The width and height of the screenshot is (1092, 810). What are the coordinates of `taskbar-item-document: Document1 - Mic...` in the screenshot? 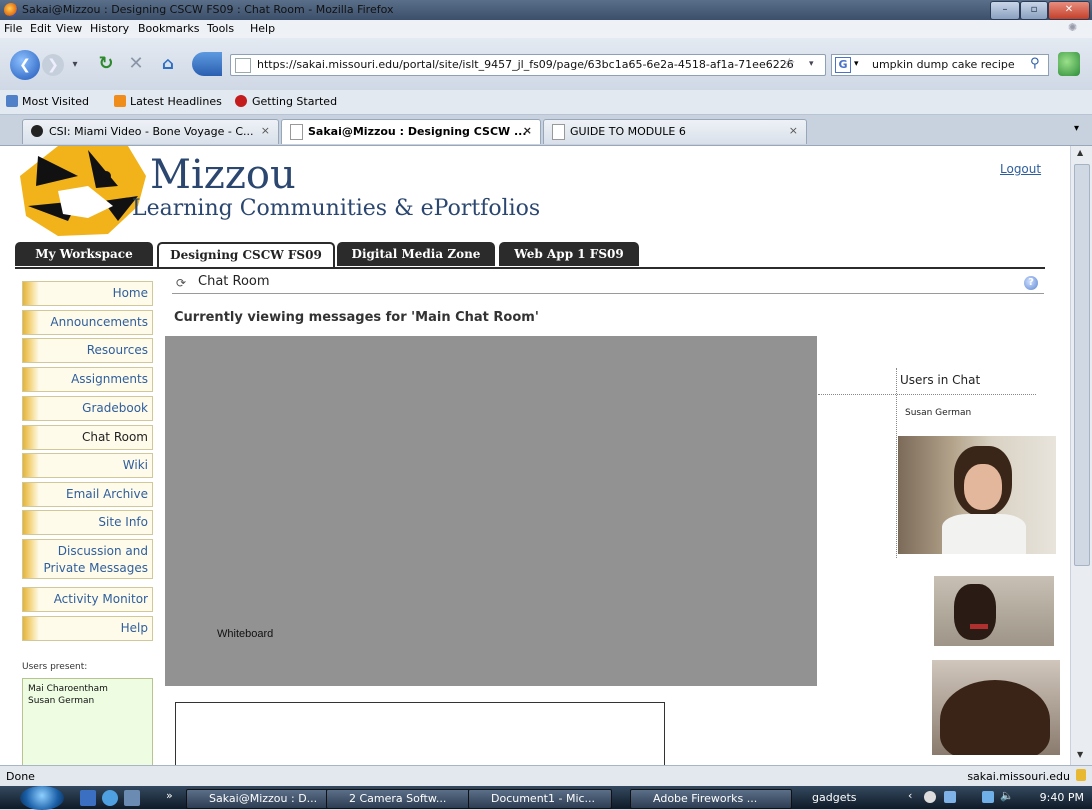 It's located at (540, 799).